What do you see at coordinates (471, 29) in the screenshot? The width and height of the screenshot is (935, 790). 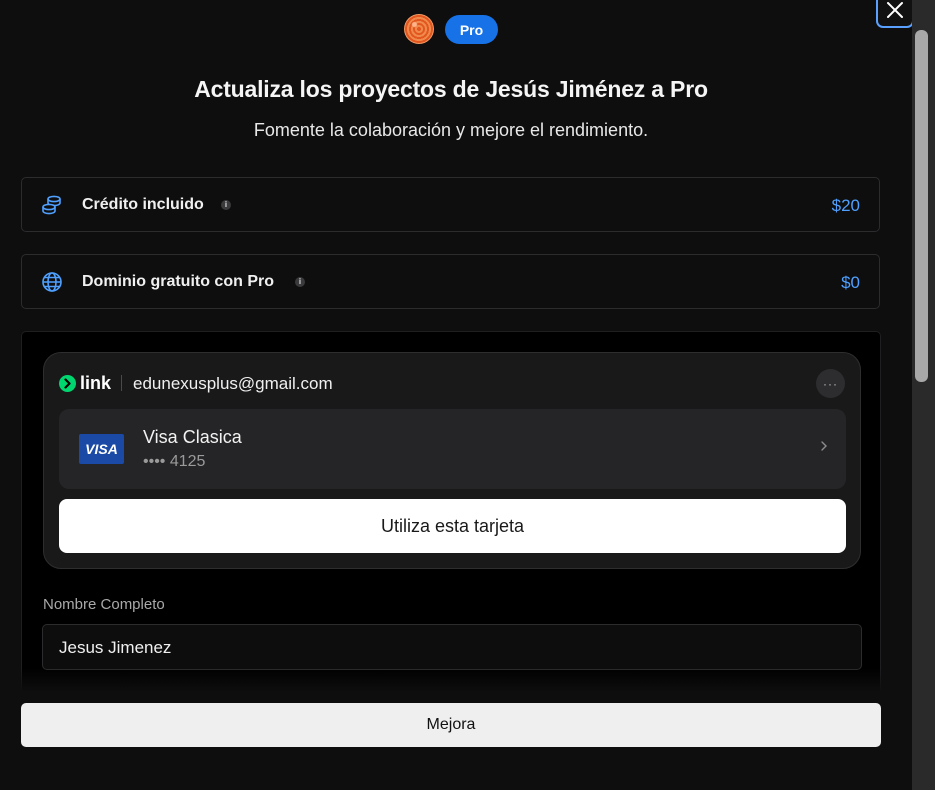 I see `pro-badge: Pro` at bounding box center [471, 29].